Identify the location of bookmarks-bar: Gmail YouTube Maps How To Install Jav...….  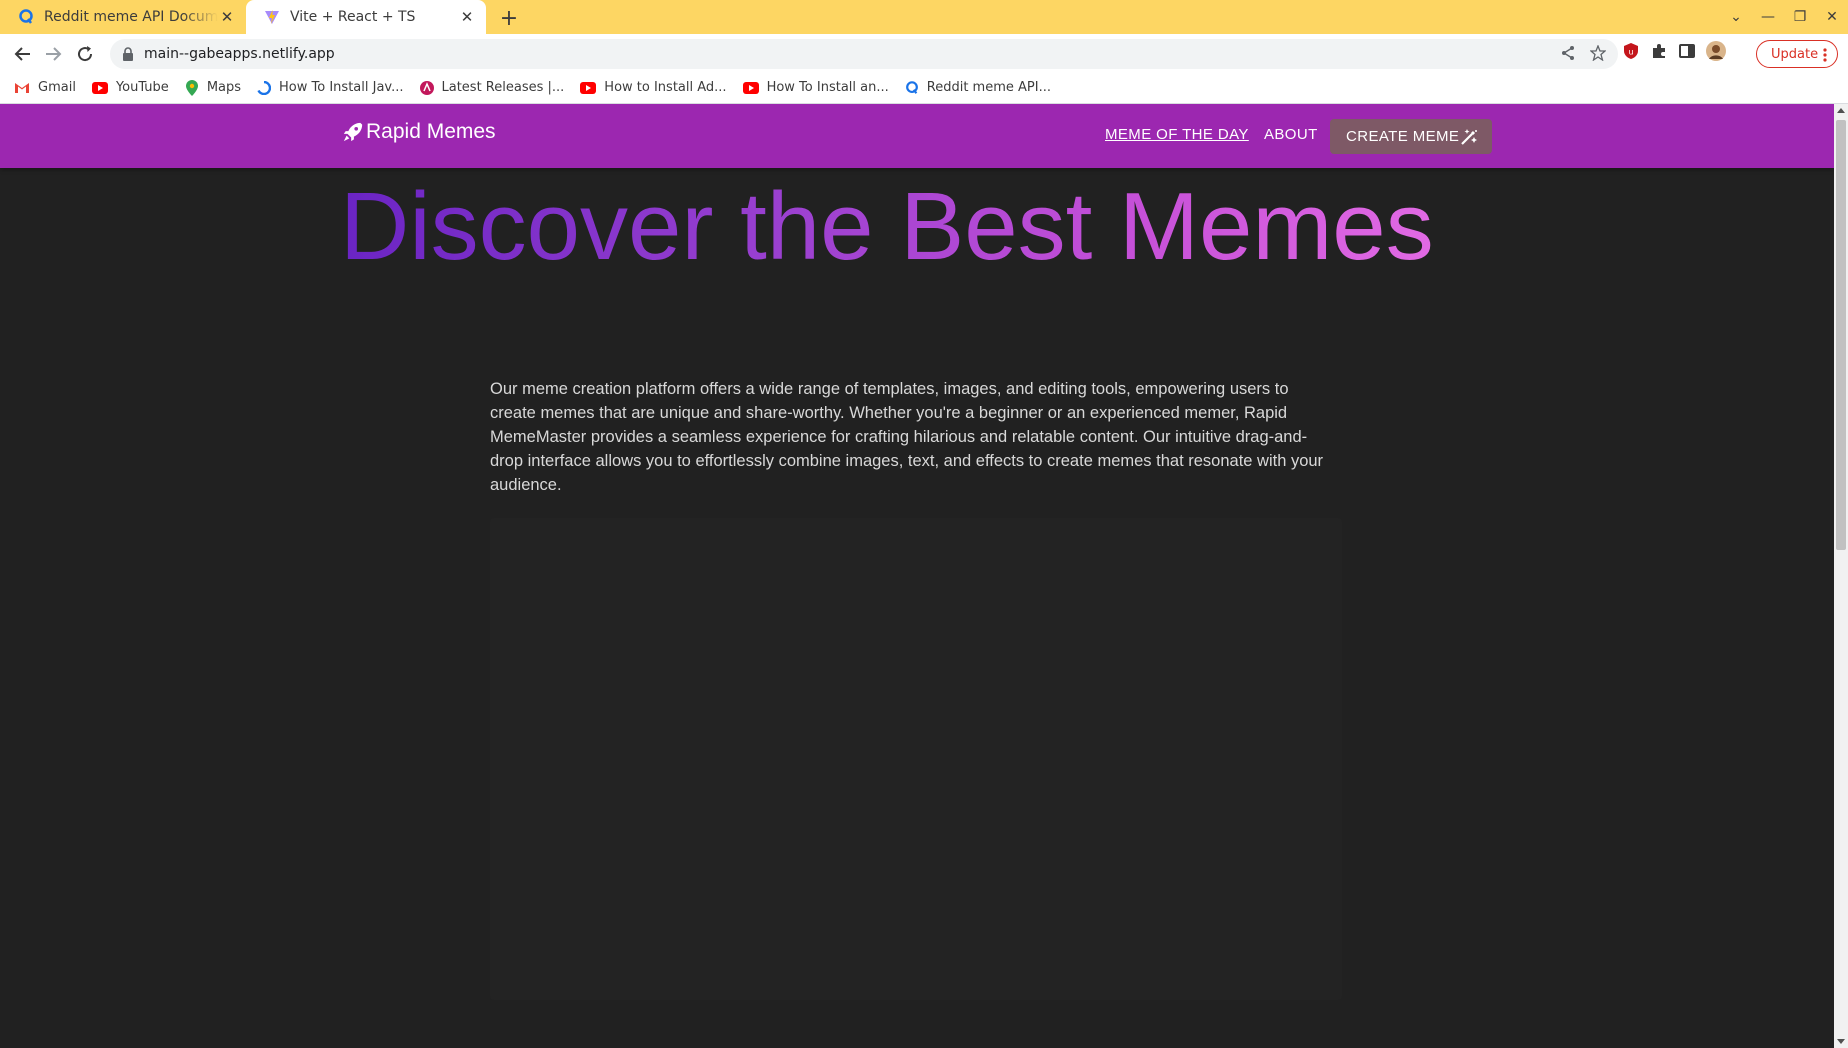
(924, 88).